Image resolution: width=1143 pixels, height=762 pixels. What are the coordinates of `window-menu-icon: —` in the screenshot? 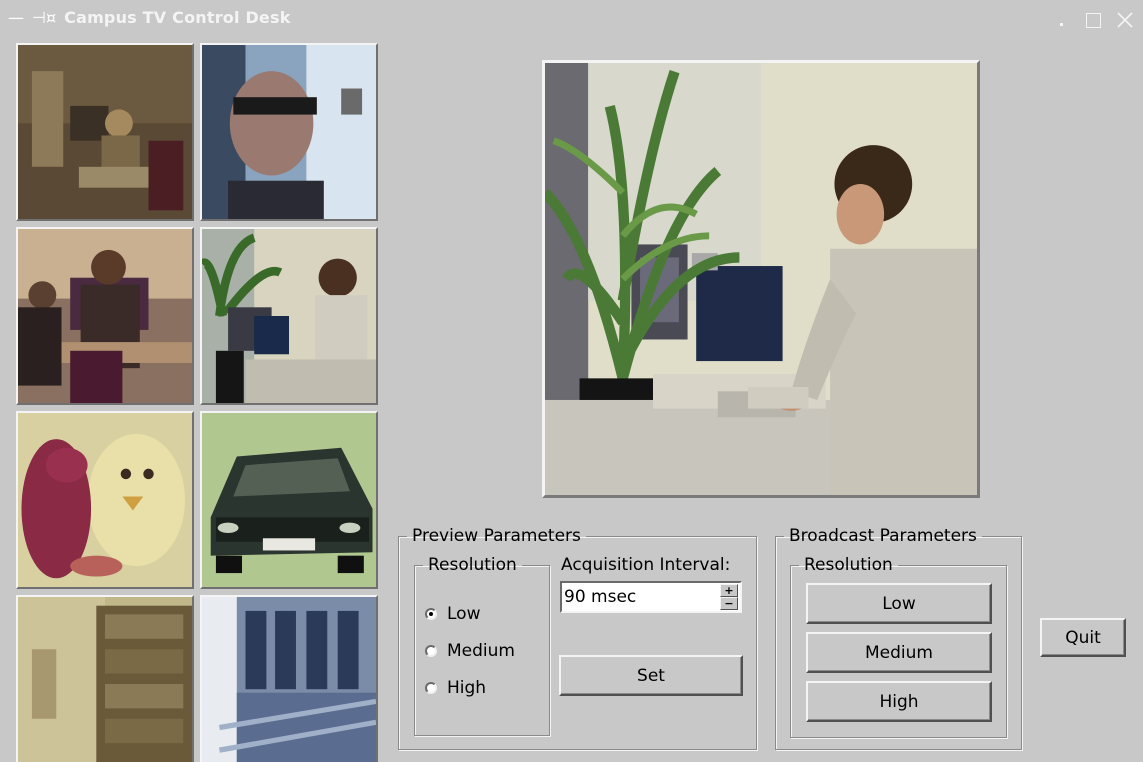 It's located at (16, 17).